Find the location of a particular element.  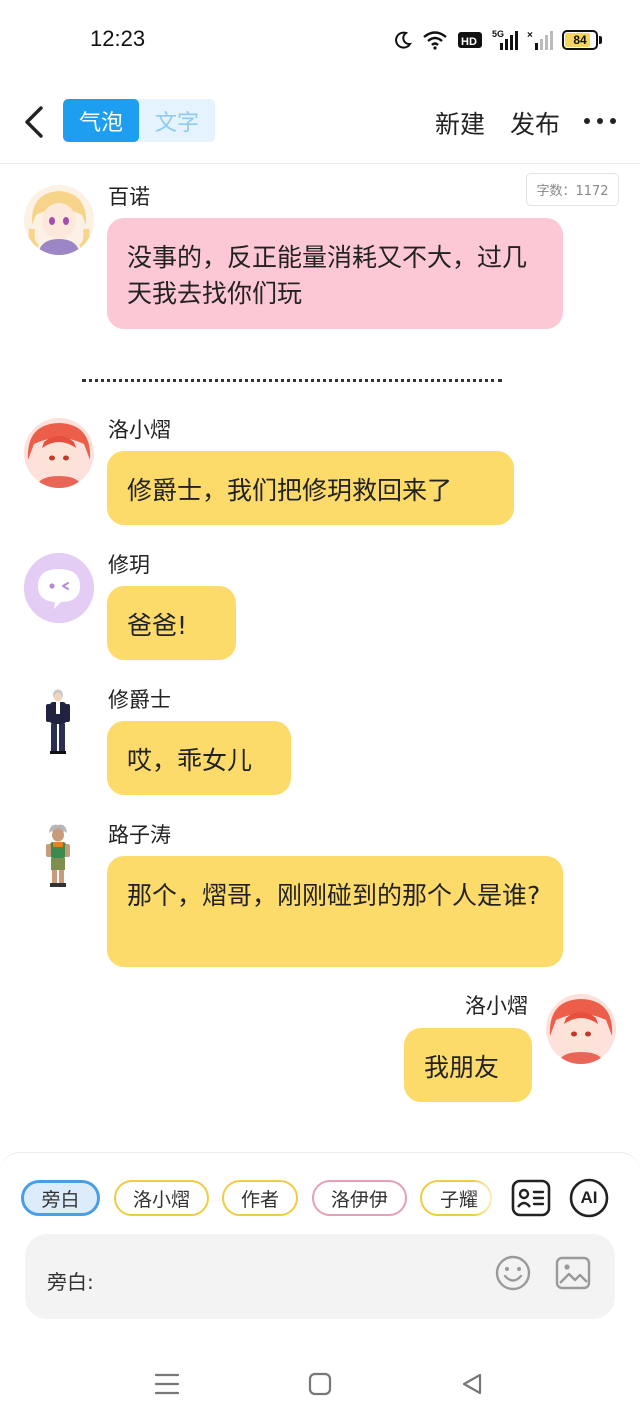

mode-toggle: 气泡 文字 is located at coordinates (139, 120).